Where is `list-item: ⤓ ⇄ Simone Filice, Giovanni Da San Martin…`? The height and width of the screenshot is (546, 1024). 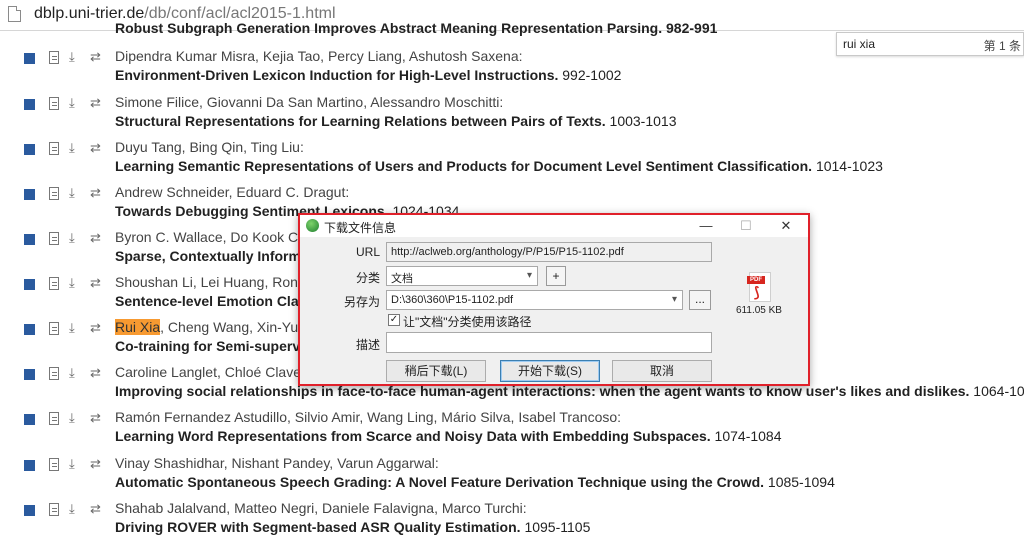
list-item: ⤓ ⇄ Simone Filice, Giovanni Da San Martin… is located at coordinates (512, 117).